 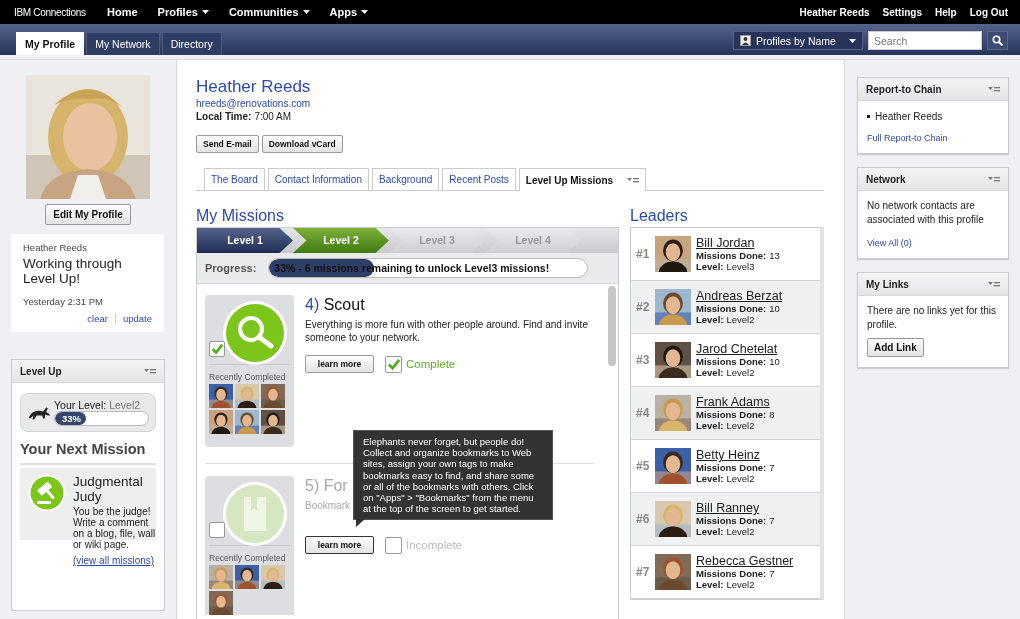 What do you see at coordinates (447, 331) in the screenshot?
I see `mission-description: Everything is more fun with other people around. Find and invite someone to your network.` at bounding box center [447, 331].